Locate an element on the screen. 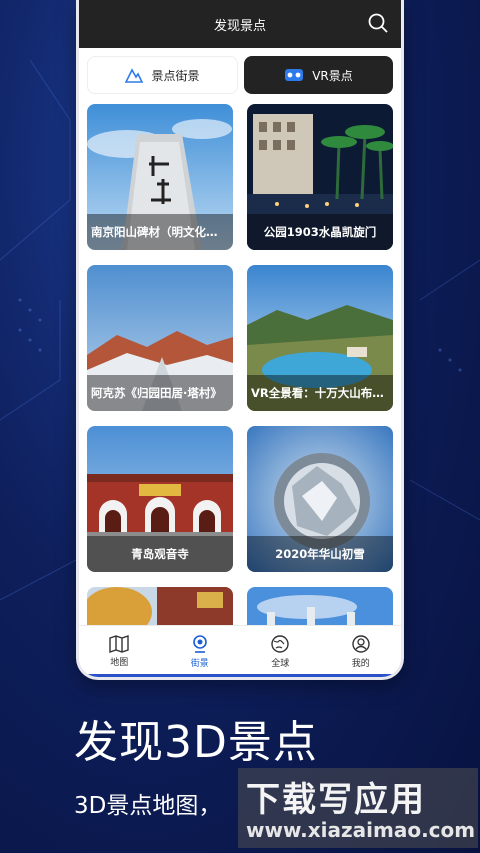  nav-mine: 我的 is located at coordinates (361, 651).